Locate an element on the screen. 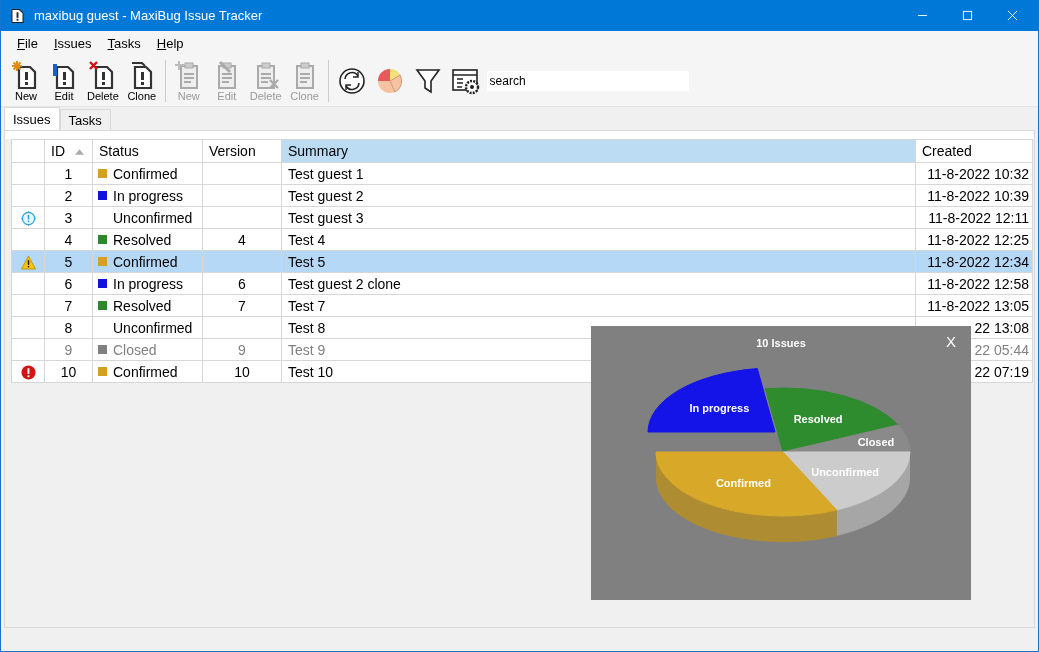 This screenshot has width=1039, height=652. table-cell: 11-8-2022 12:25 is located at coordinates (974, 239).